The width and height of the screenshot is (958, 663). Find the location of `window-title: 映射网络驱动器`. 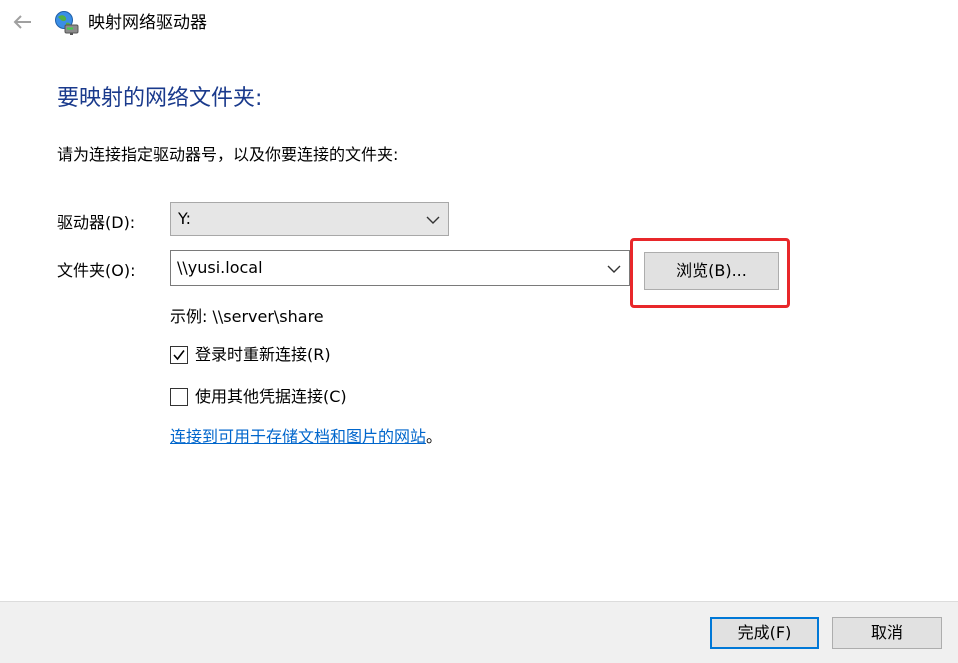

window-title: 映射网络驱动器 is located at coordinates (147, 23).